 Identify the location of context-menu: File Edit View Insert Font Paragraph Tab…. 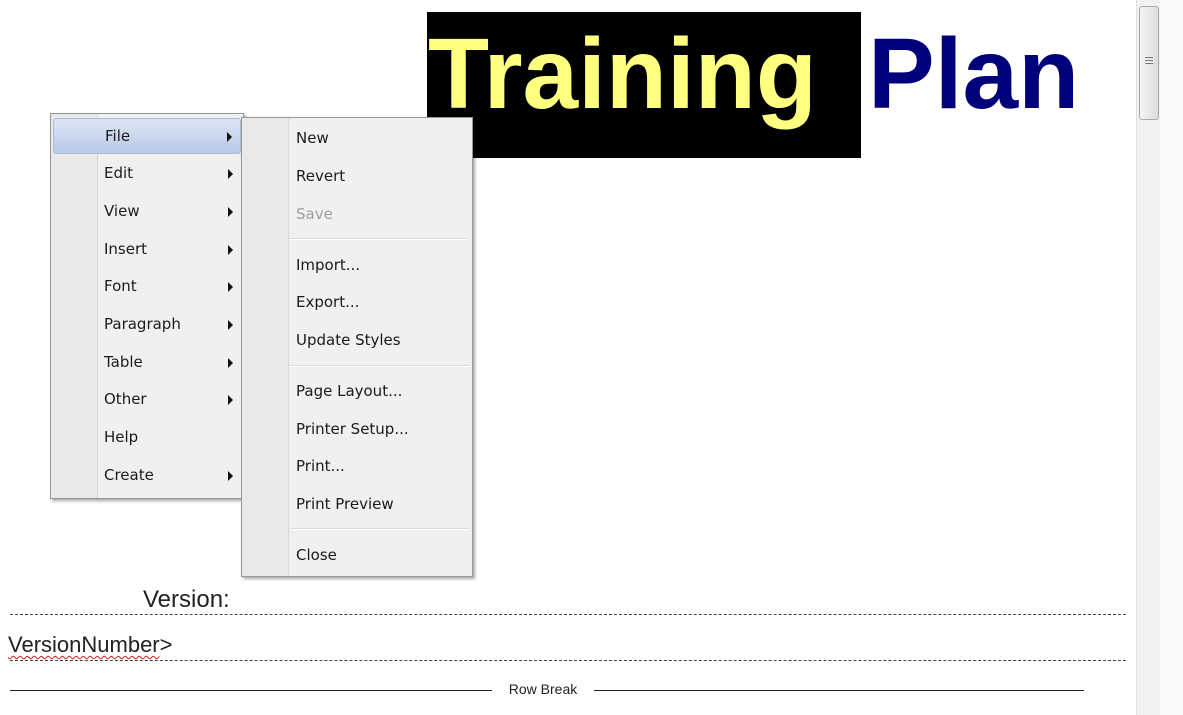
(147, 306).